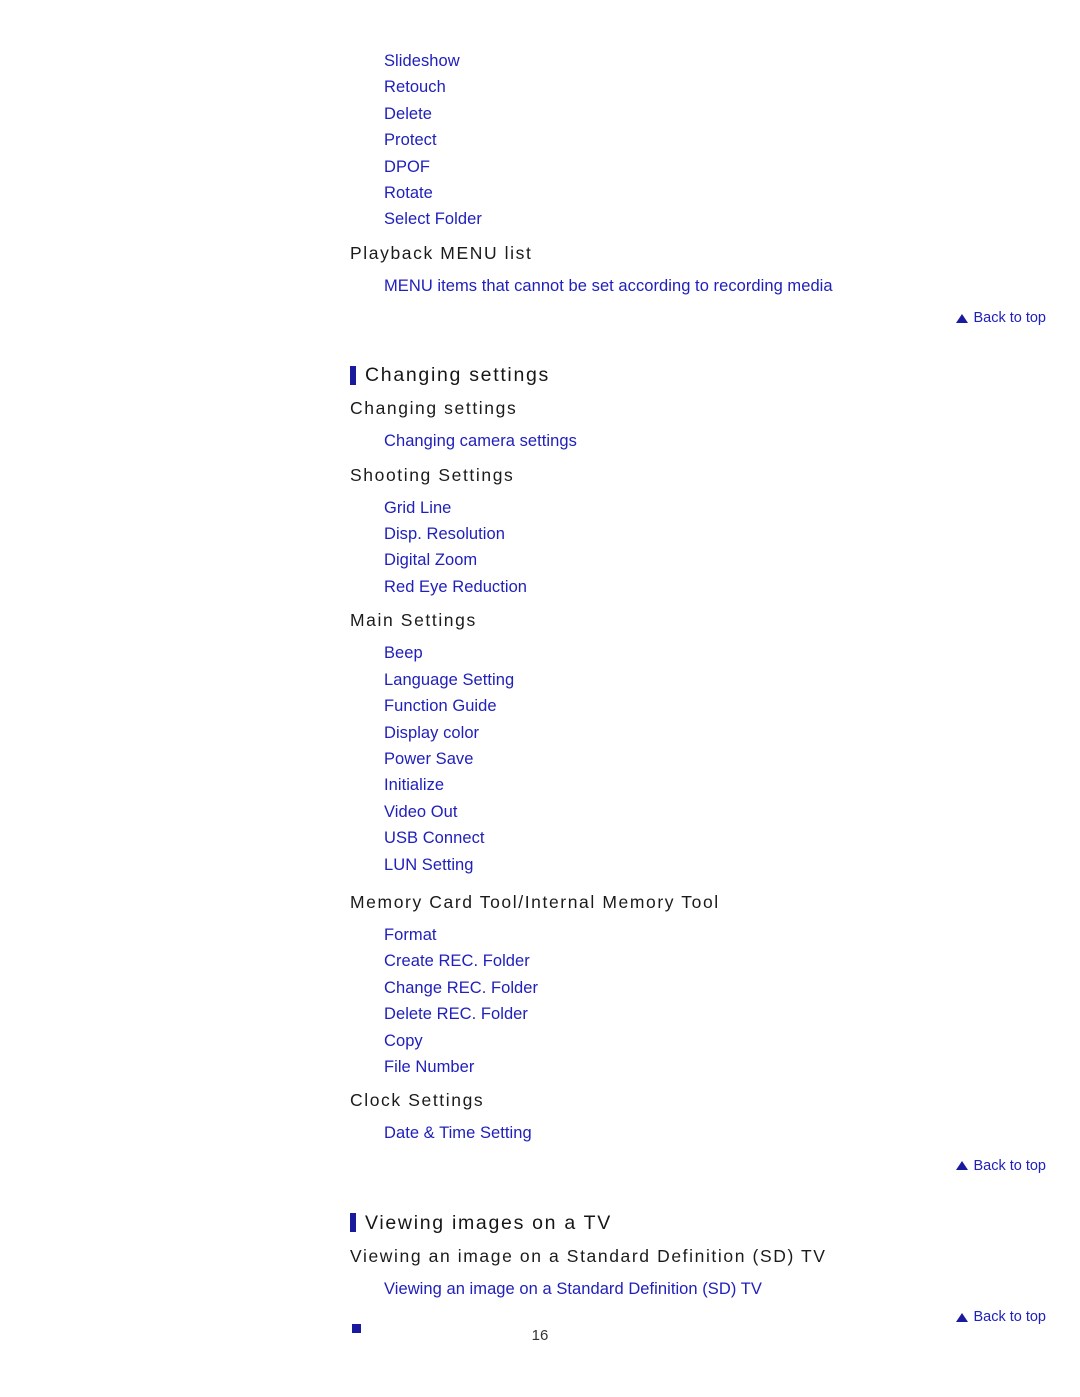 The image size is (1080, 1397). What do you see at coordinates (432, 474) in the screenshot?
I see `subheading-shooting-settings: Shooting Settings` at bounding box center [432, 474].